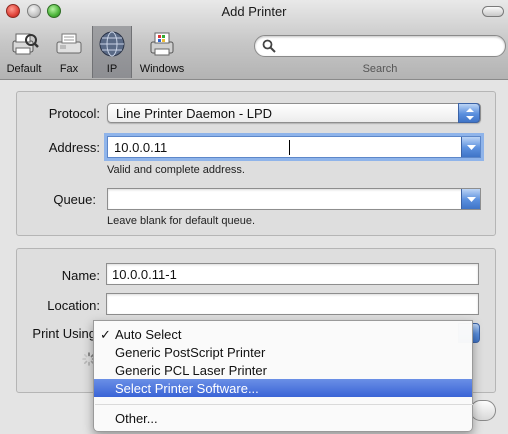  What do you see at coordinates (470, 147) in the screenshot?
I see `address-dropdown-icon` at bounding box center [470, 147].